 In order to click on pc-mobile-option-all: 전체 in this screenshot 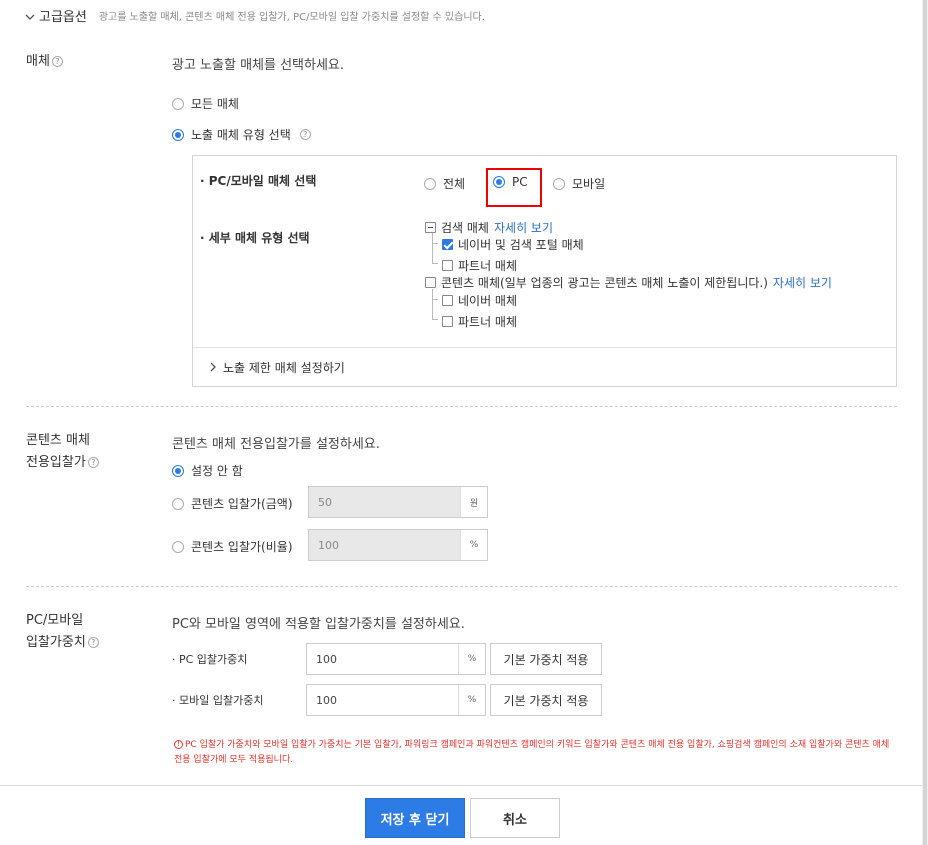, I will do `click(444, 183)`.